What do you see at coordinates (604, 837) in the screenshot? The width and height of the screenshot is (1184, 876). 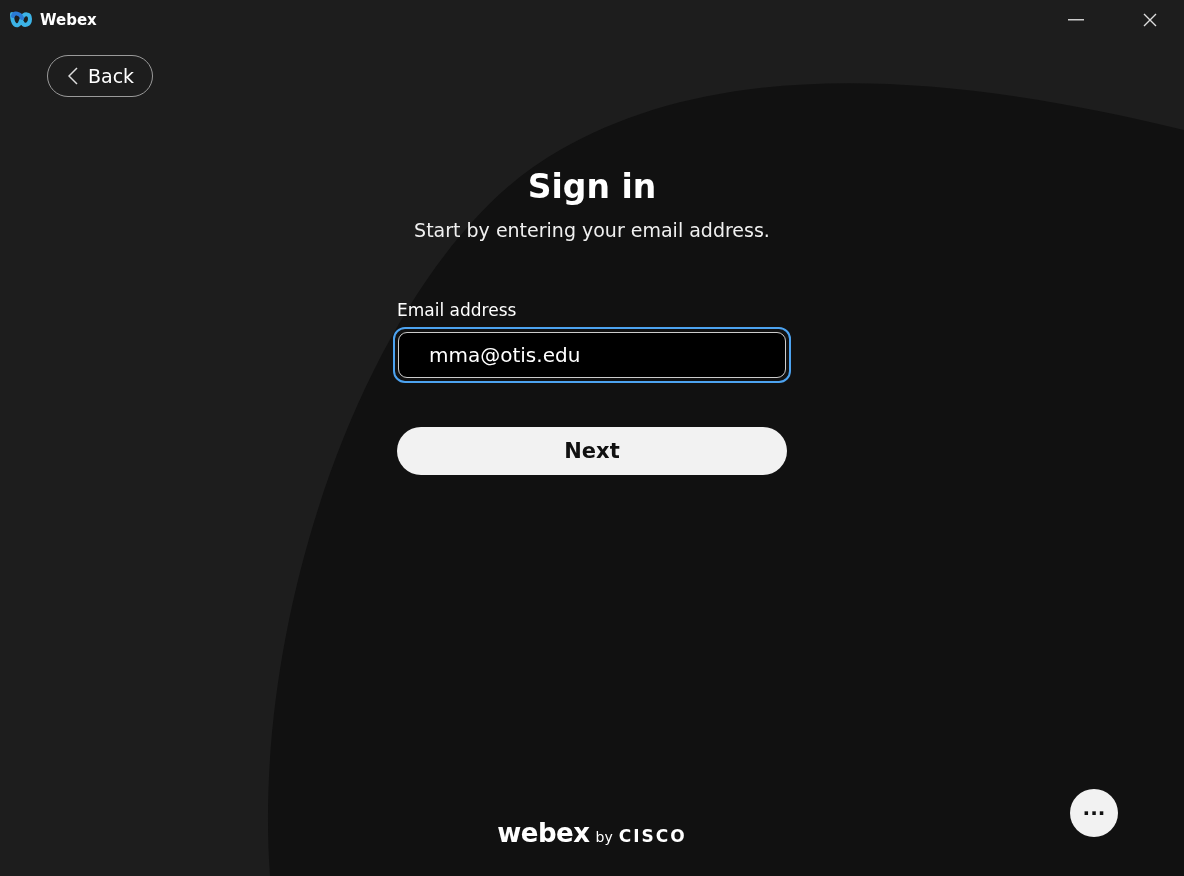 I see `by-text: by` at bounding box center [604, 837].